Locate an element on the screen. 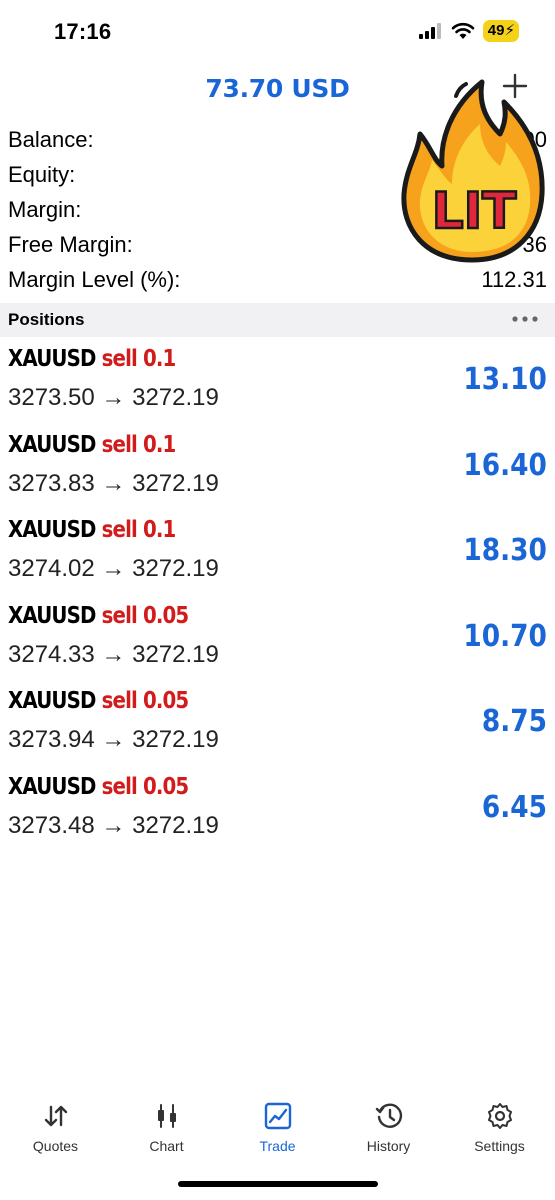 This screenshot has width=555, height=1200. tab-quotes-label: Quotes is located at coordinates (55, 1146).